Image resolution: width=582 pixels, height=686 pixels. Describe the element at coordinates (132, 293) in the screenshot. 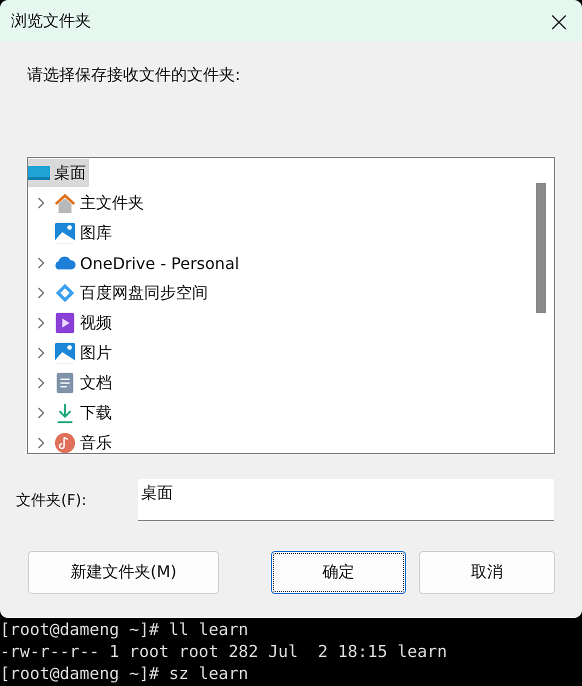

I see `tree-item: 百度网盘同步空间` at that location.